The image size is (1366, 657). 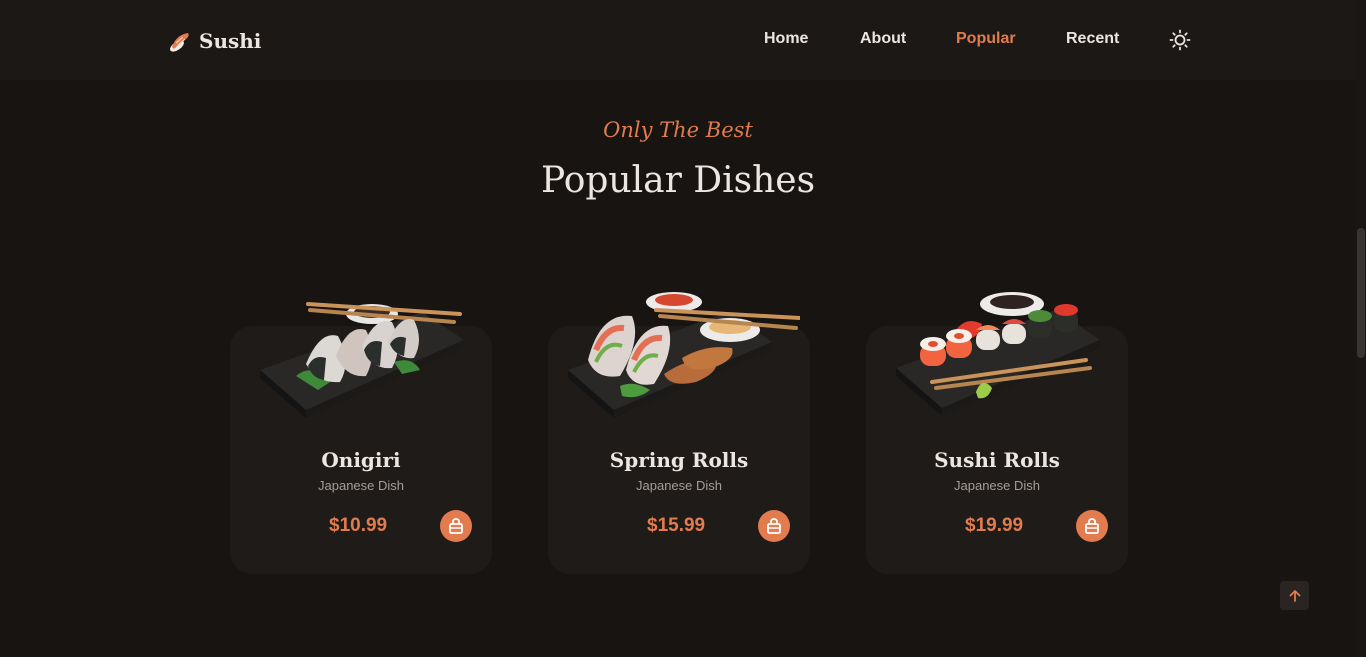 I want to click on page-scrollbar, so click(x=1361, y=328).